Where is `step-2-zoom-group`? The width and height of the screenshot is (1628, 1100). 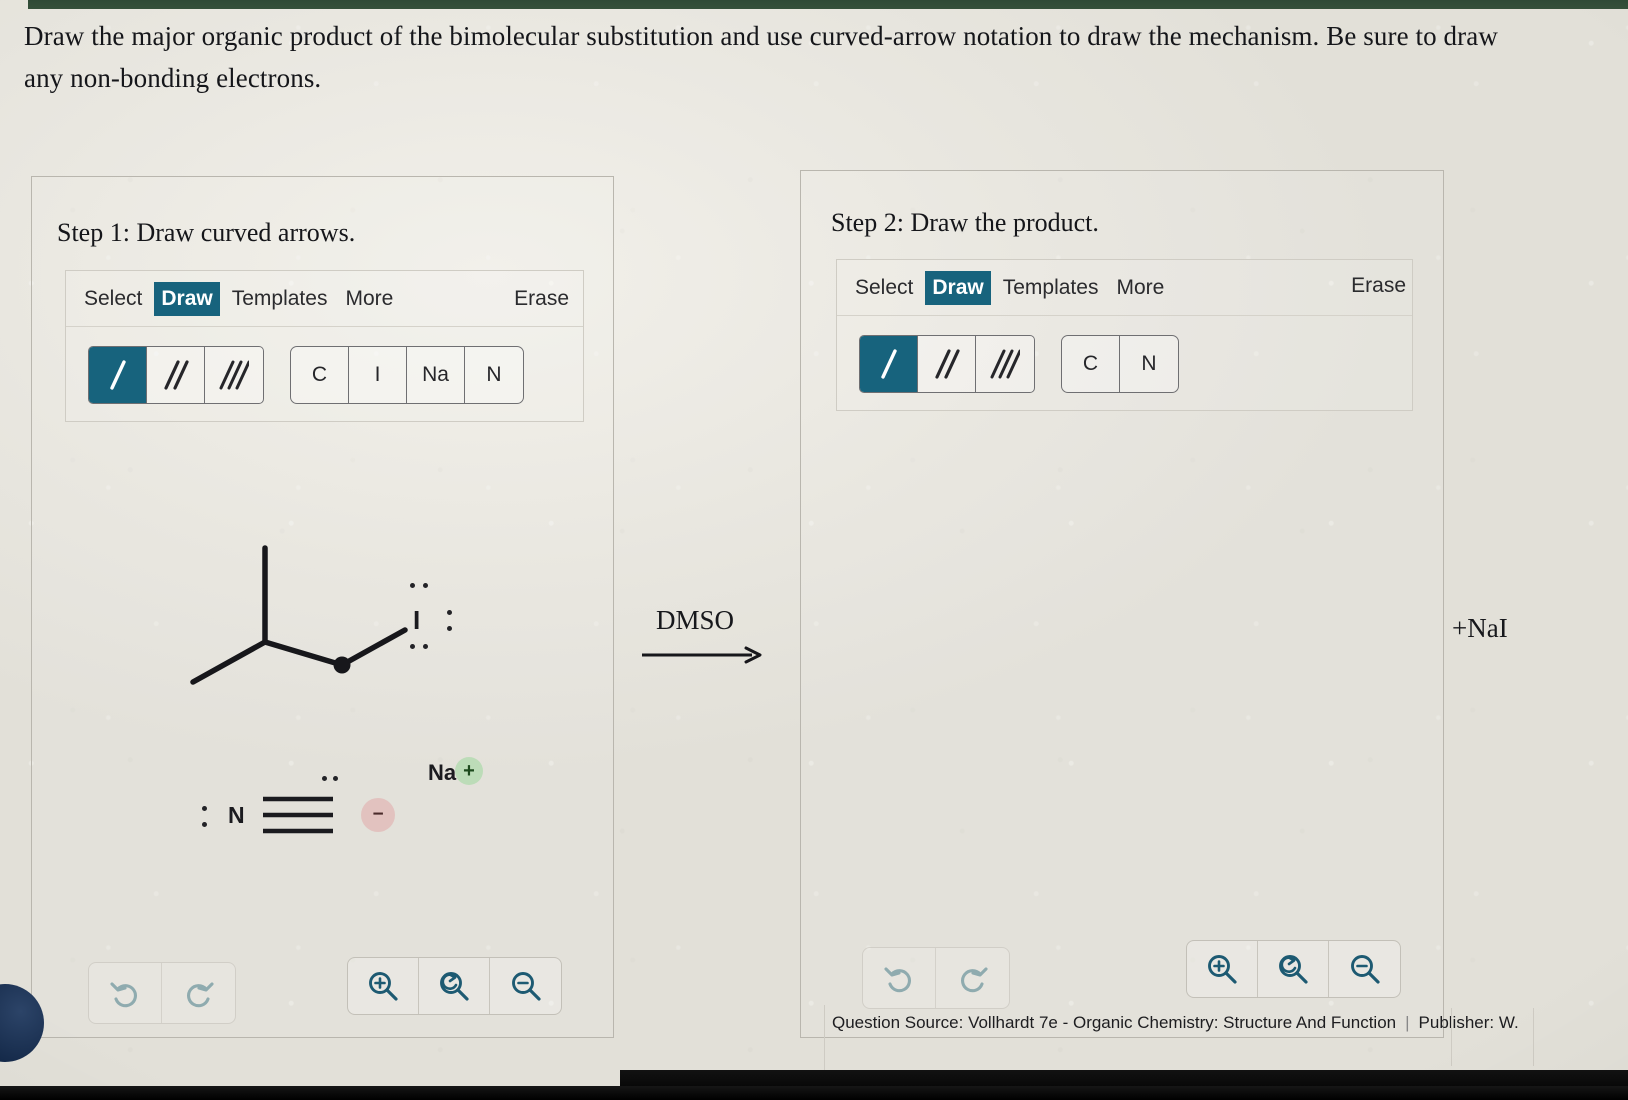
step-2-zoom-group is located at coordinates (1293, 969).